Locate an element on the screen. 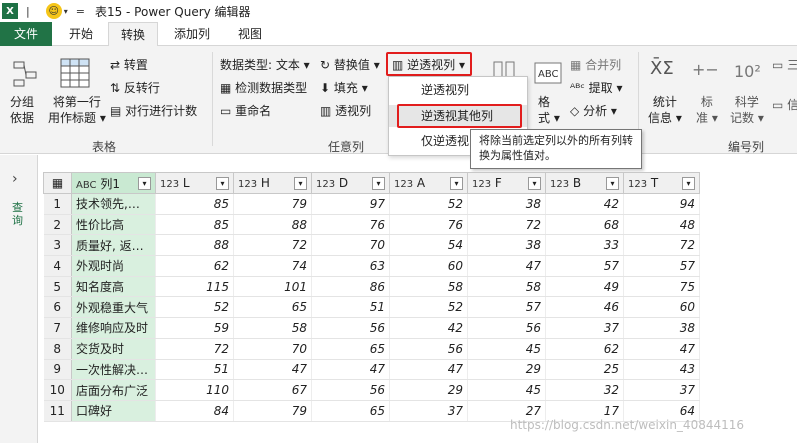  table-cell: 88 is located at coordinates (272, 225).